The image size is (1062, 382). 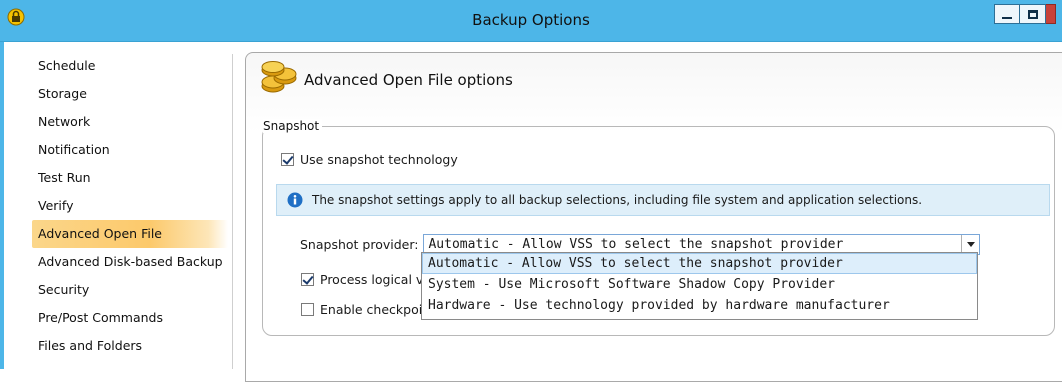 I want to click on maximize-button, so click(x=1033, y=14).